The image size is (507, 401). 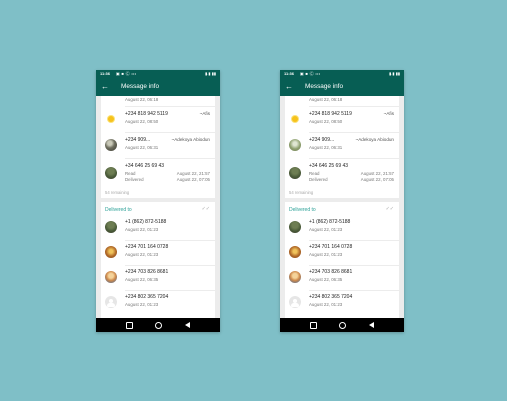 What do you see at coordinates (331, 272) in the screenshot?
I see `contact-phone: +234 703 826 8681` at bounding box center [331, 272].